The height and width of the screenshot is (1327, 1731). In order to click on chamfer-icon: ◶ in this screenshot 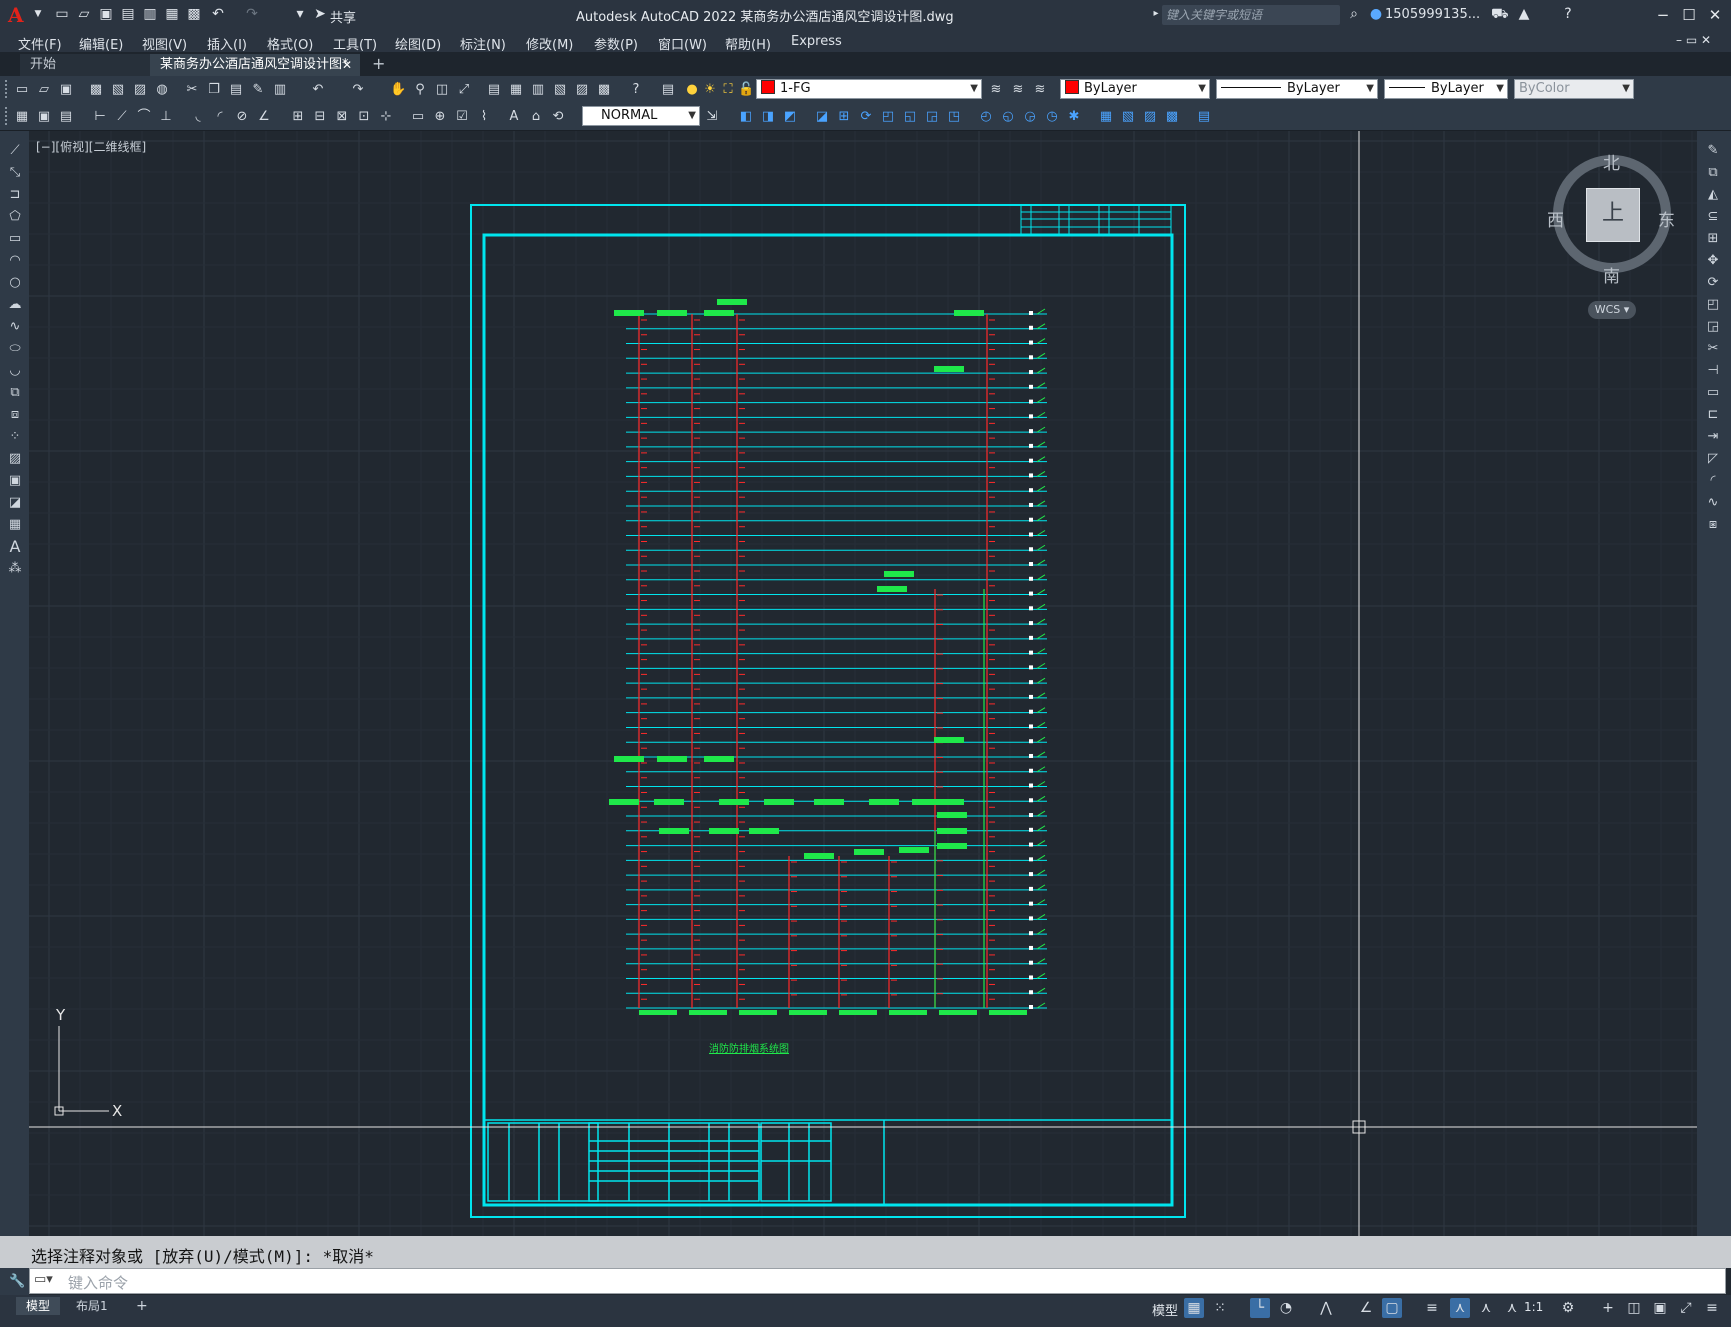, I will do `click(1030, 117)`.